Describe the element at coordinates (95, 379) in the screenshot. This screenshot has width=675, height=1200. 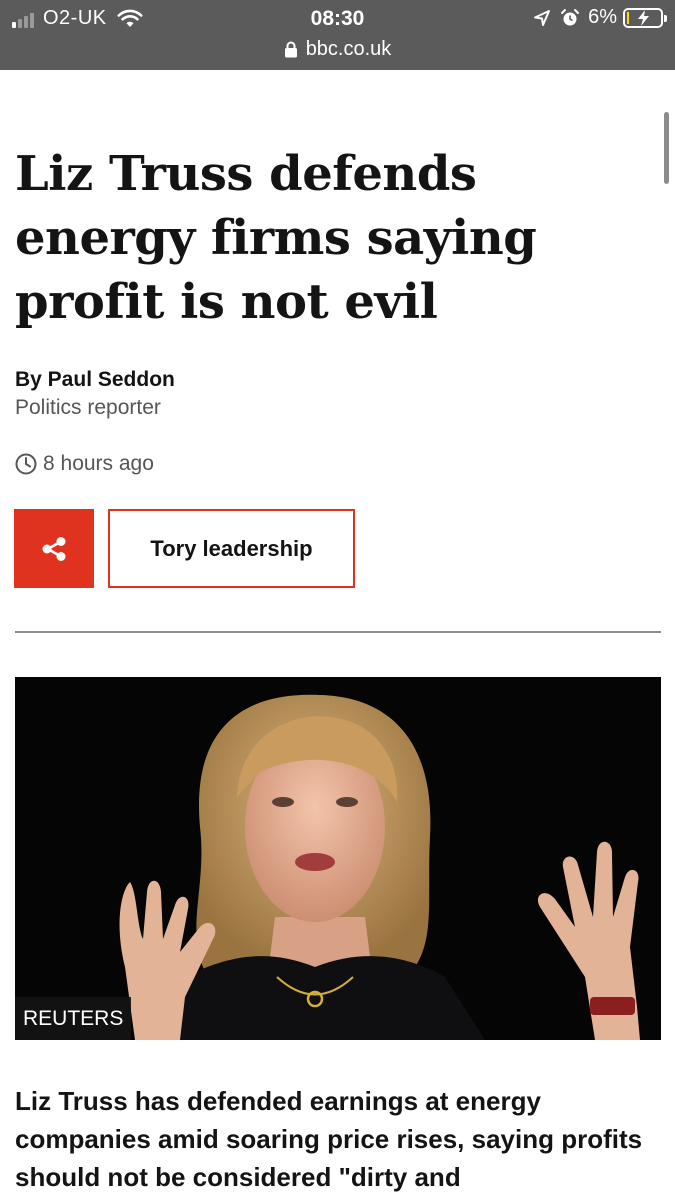
I see `author-name: By Paul Seddon` at that location.